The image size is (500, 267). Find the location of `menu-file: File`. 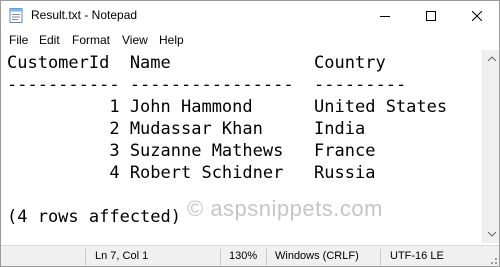

menu-file: File is located at coordinates (18, 40).